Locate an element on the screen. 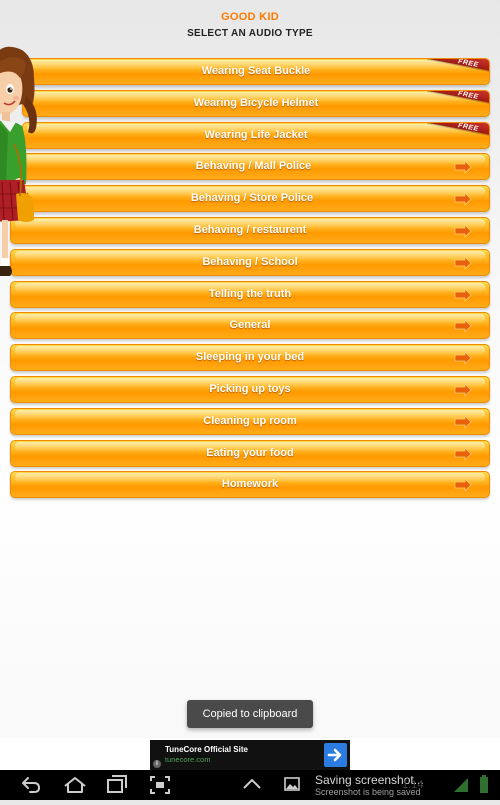 This screenshot has height=805, width=500. menu-item-button: Behaving / School is located at coordinates (250, 262).